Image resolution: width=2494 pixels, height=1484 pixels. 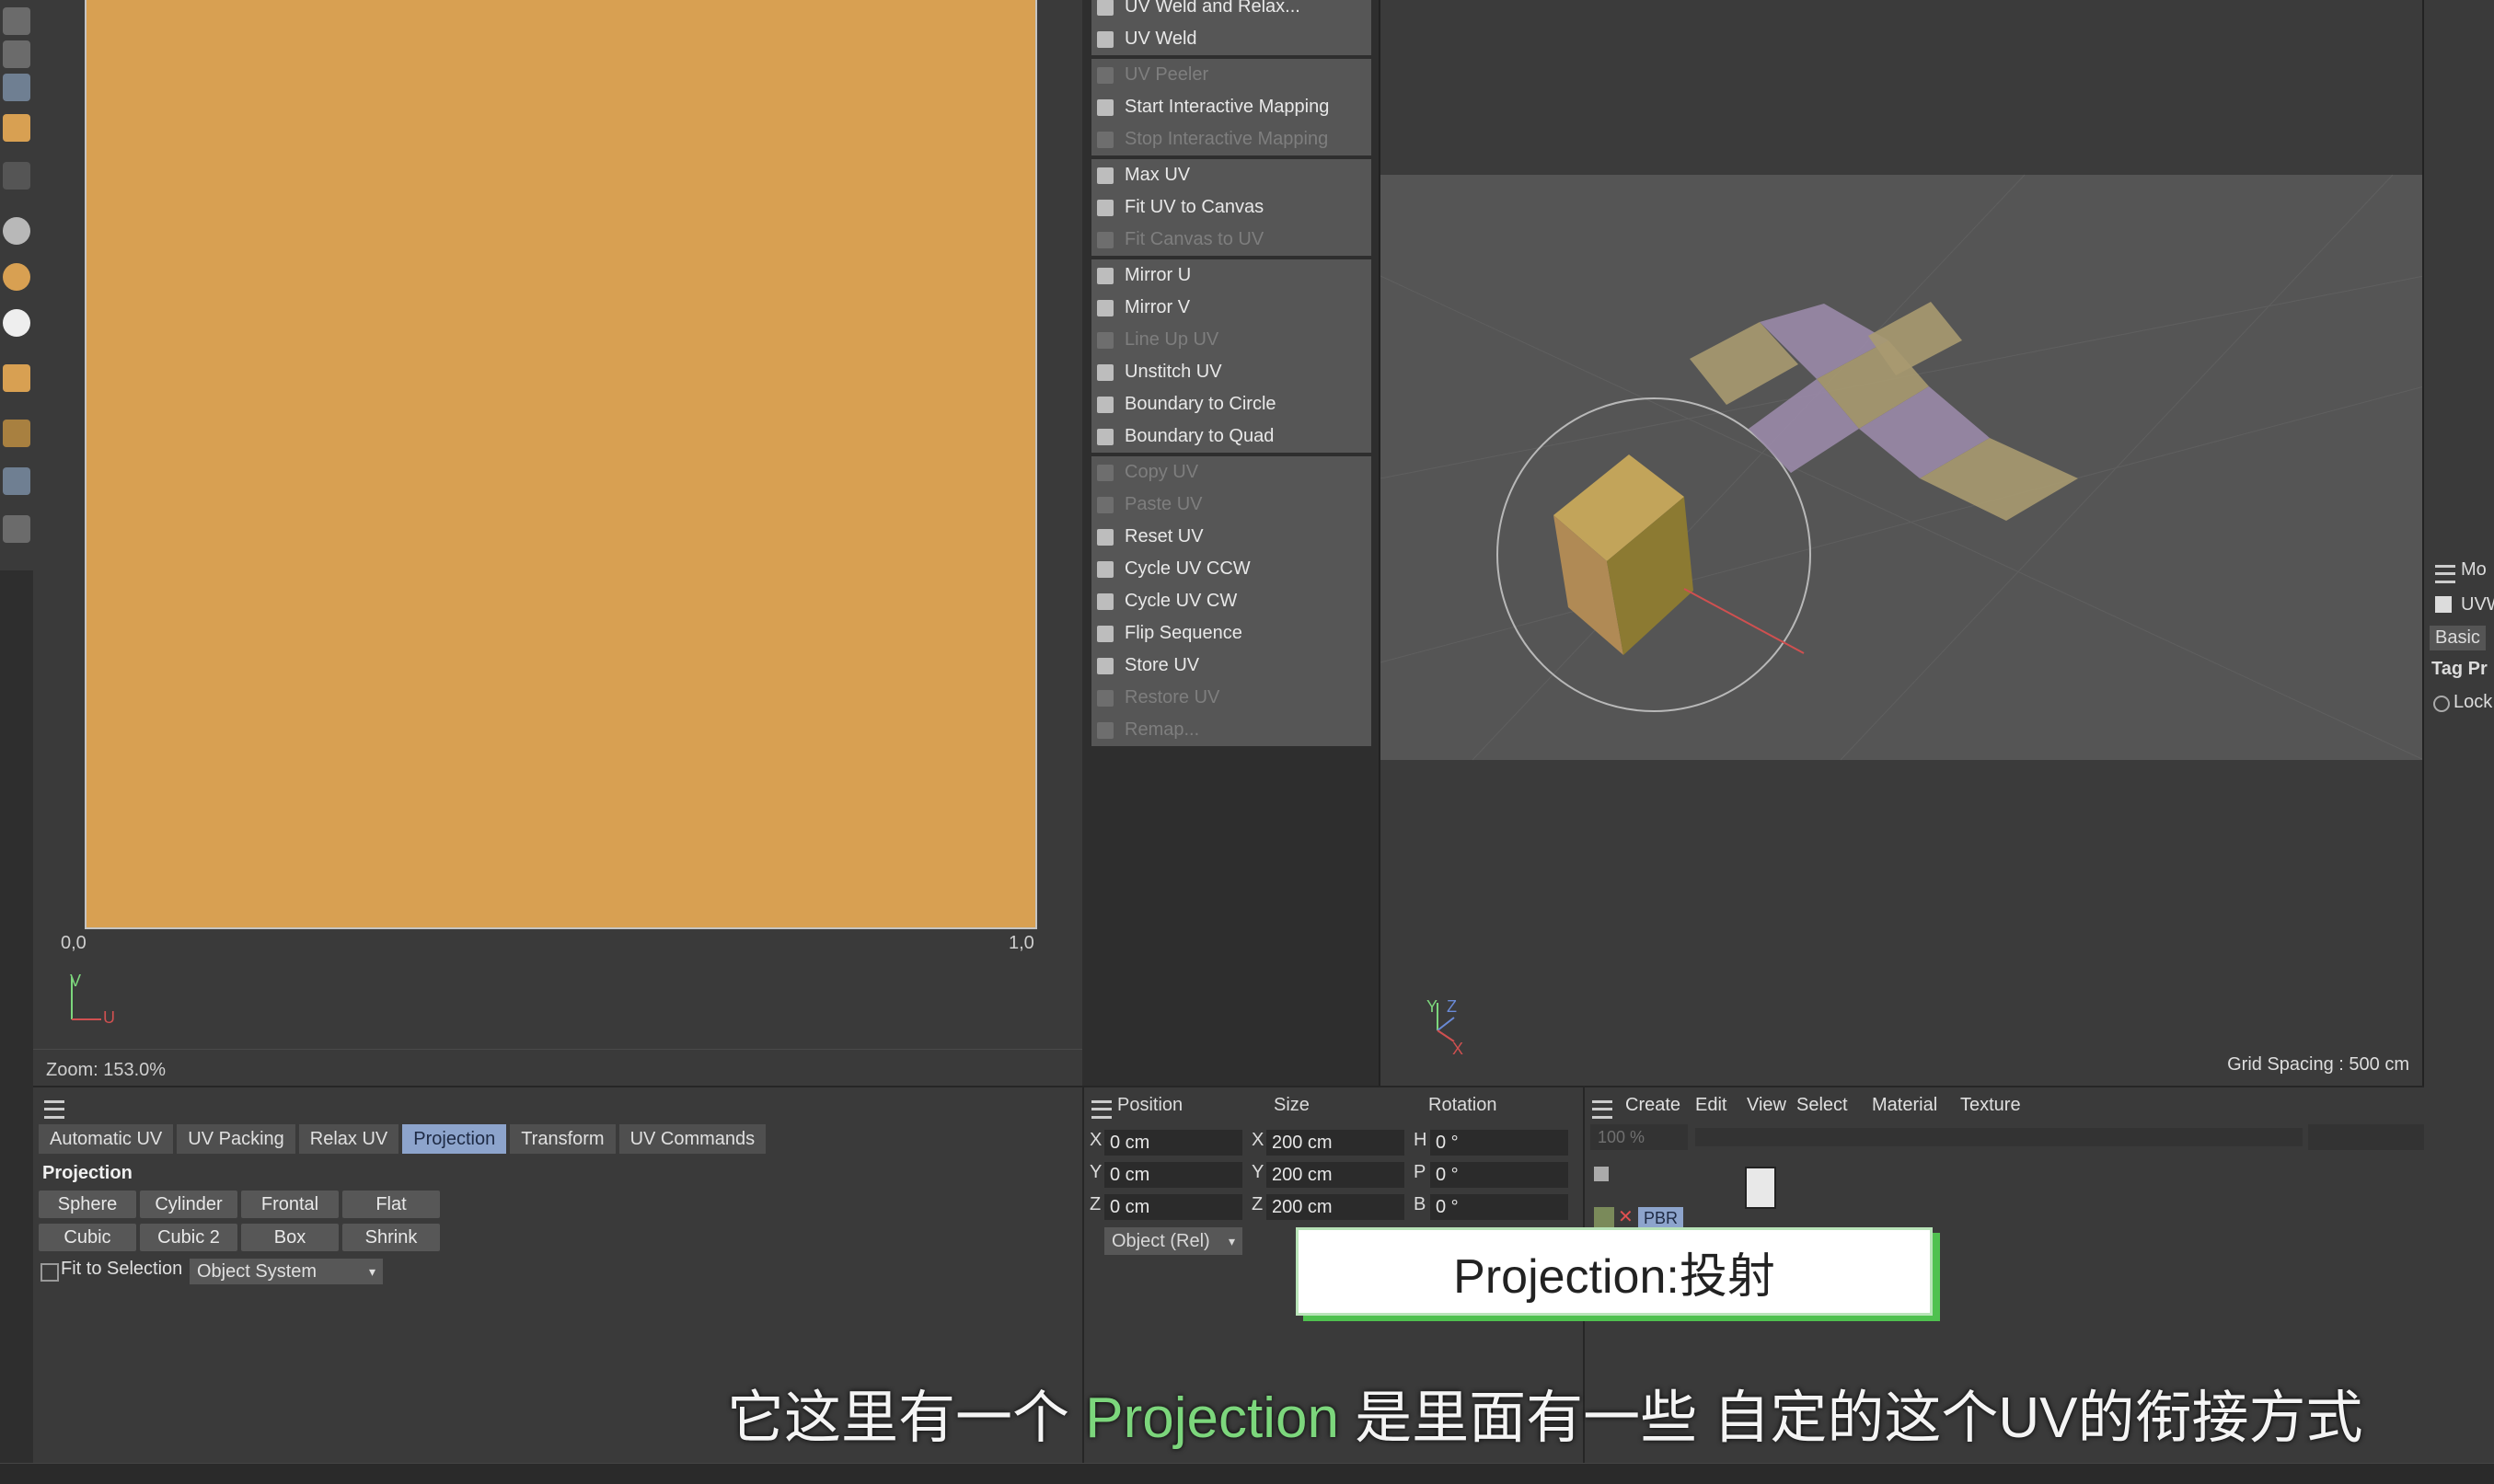 I want to click on projection-shrink-button: Shrink, so click(x=391, y=1237).